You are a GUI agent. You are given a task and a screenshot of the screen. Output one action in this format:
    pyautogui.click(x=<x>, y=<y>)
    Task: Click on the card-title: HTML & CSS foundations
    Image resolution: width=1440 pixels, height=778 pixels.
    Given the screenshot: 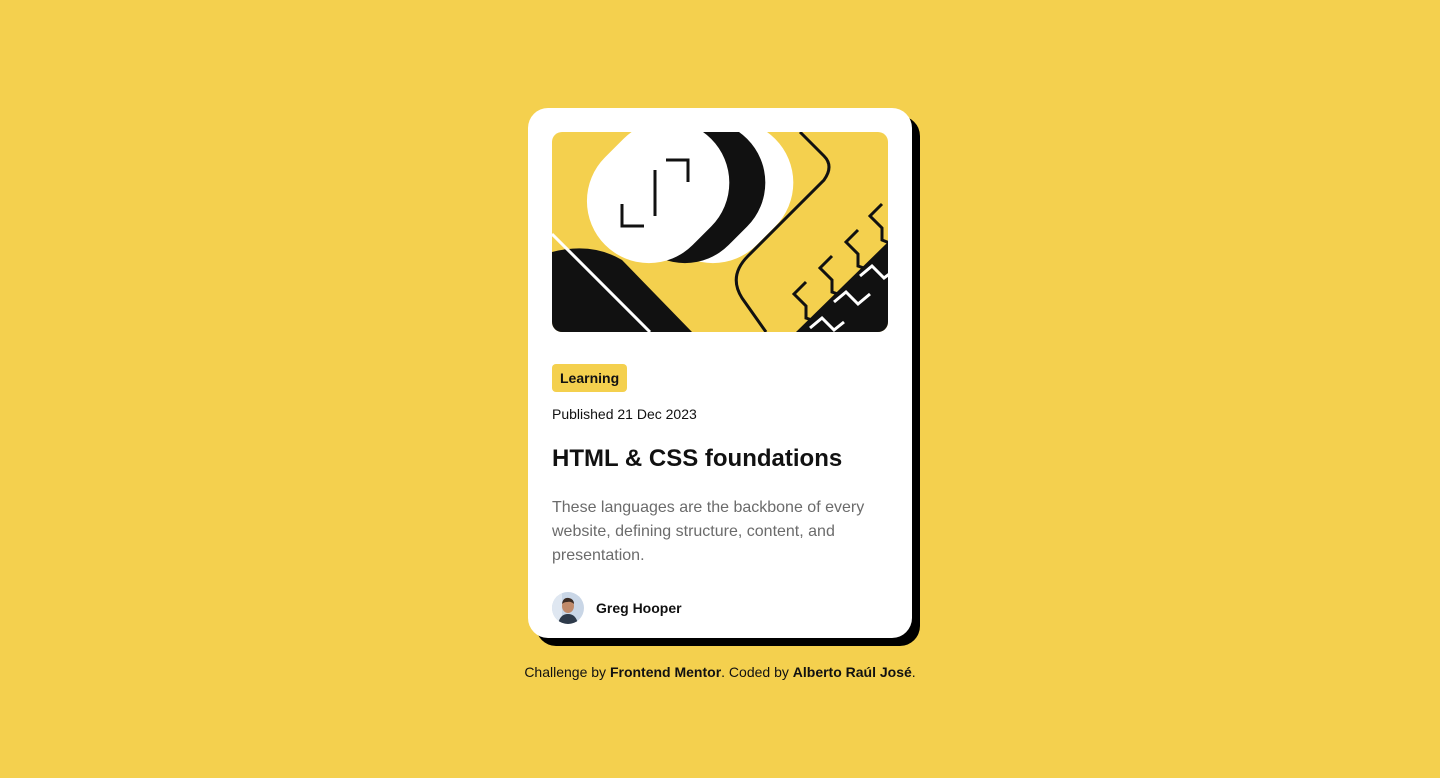 What is the action you would take?
    pyautogui.click(x=720, y=459)
    